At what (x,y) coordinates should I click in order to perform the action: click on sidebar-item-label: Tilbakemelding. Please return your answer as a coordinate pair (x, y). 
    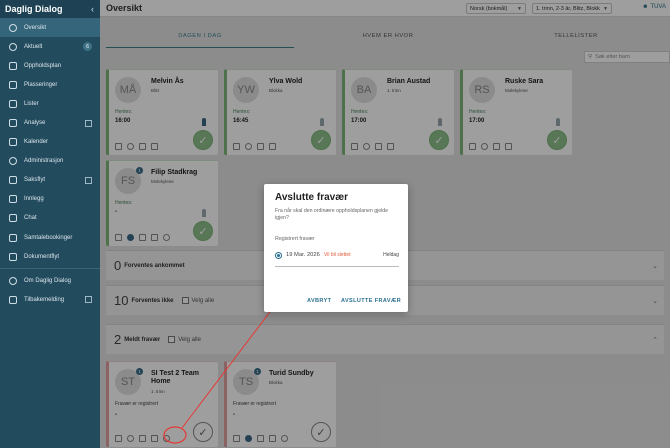
    Looking at the image, I should click on (44, 299).